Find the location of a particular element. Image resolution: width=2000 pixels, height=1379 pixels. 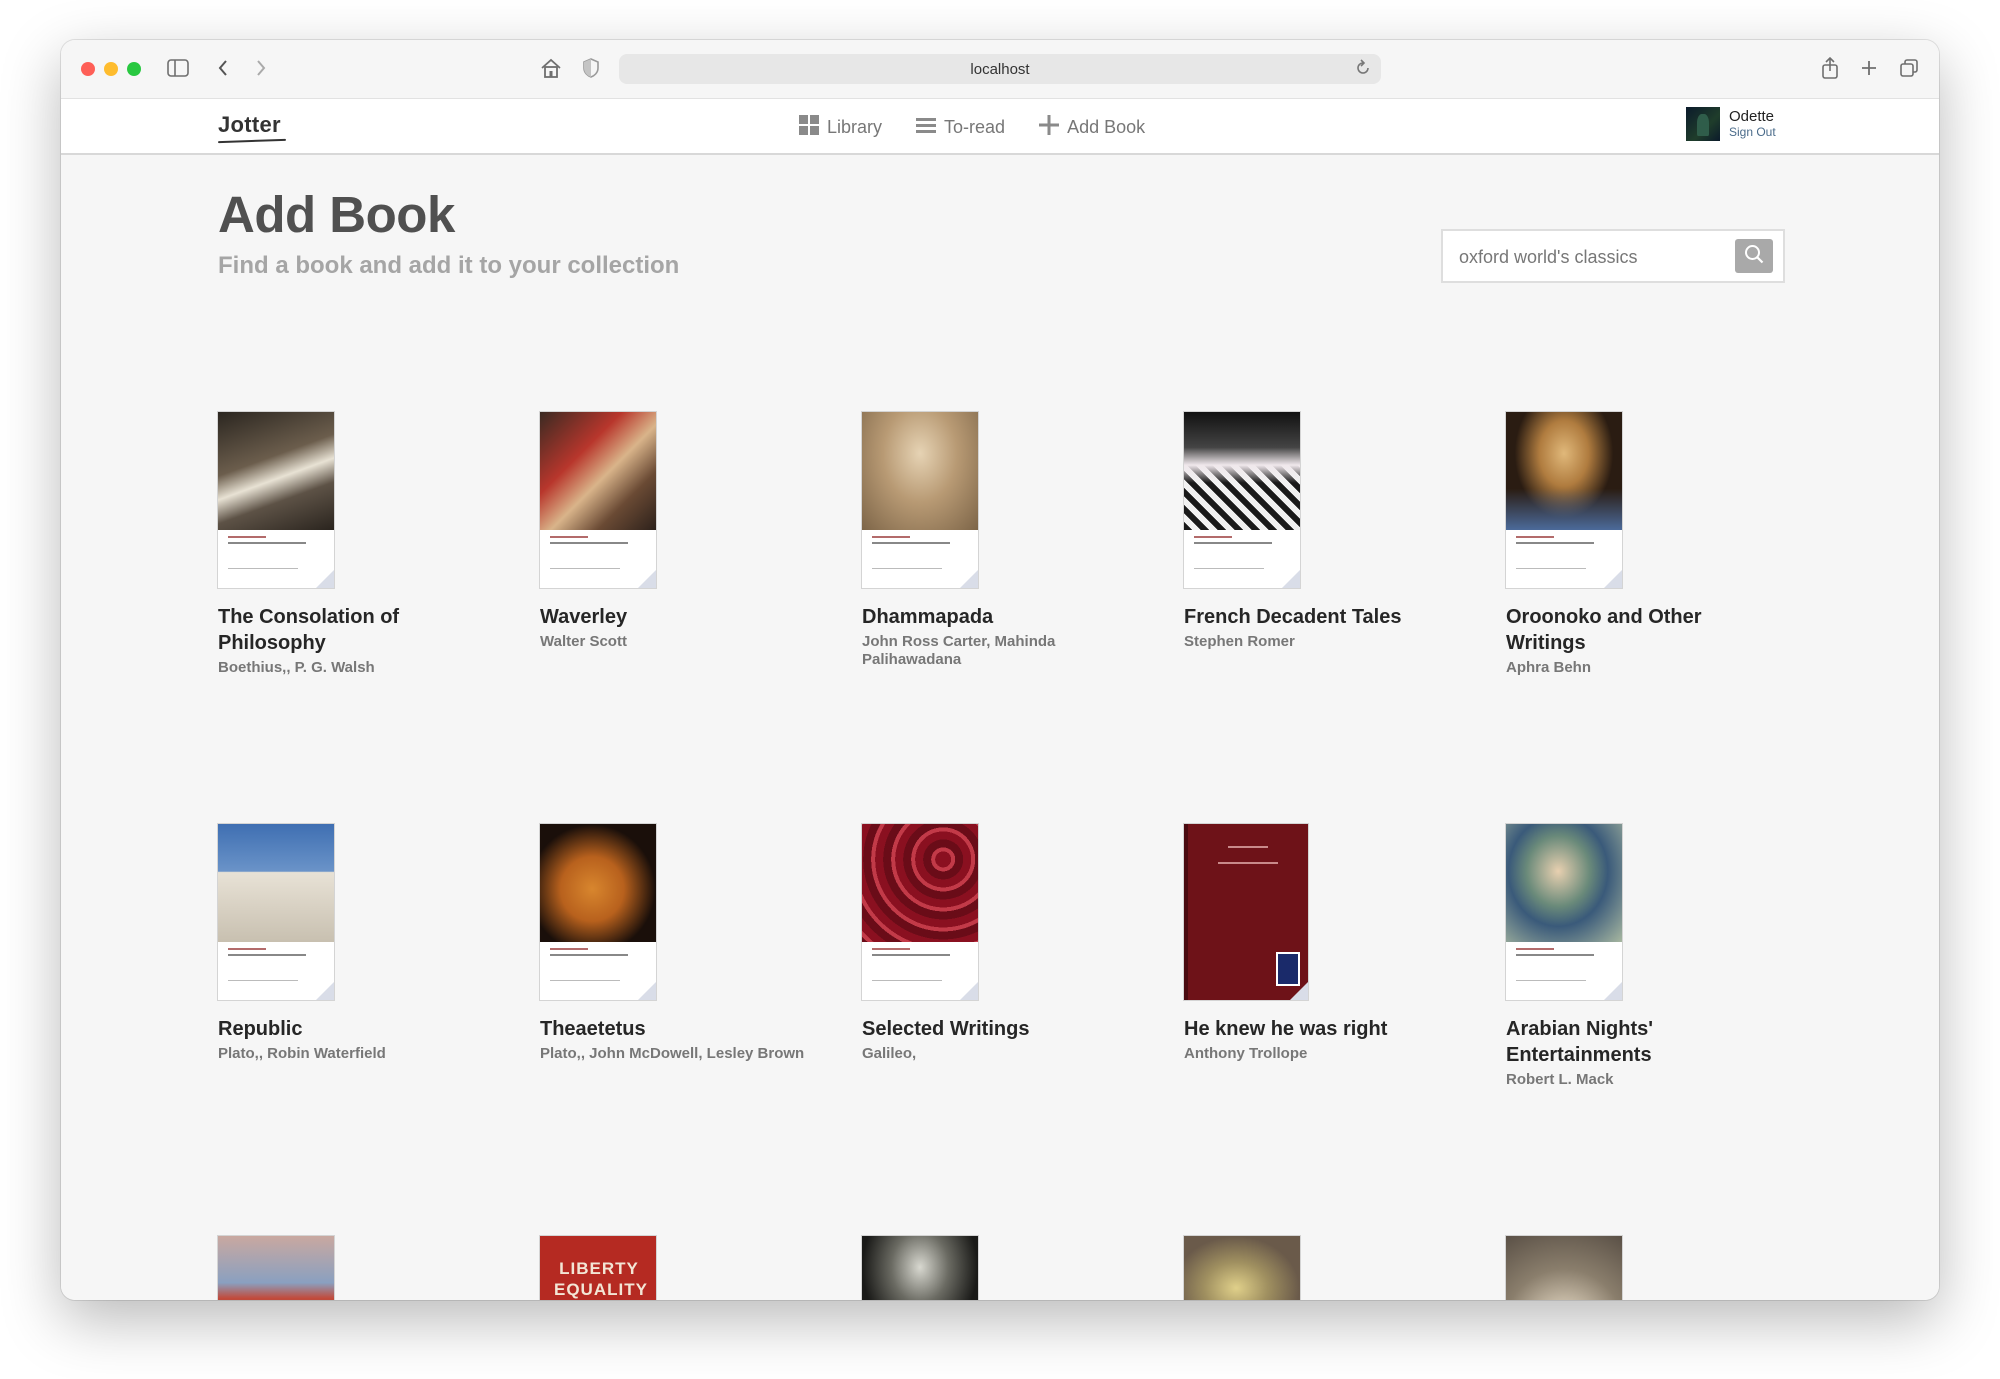

book-title: Theaetetus is located at coordinates (675, 1029).